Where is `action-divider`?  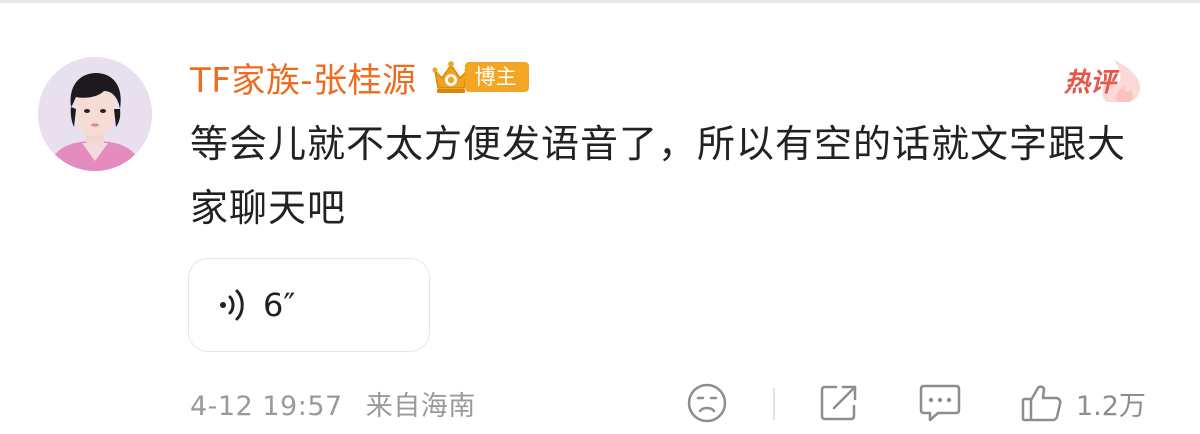
action-divider is located at coordinates (774, 404).